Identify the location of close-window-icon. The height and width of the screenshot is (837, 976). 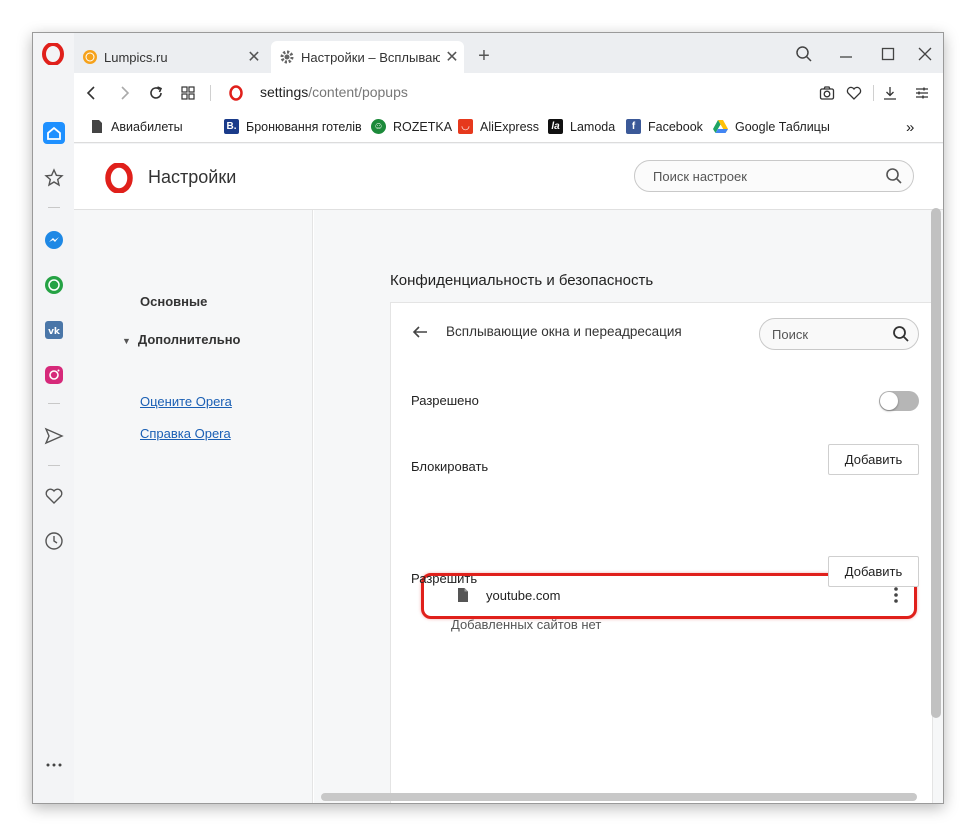
(924, 54).